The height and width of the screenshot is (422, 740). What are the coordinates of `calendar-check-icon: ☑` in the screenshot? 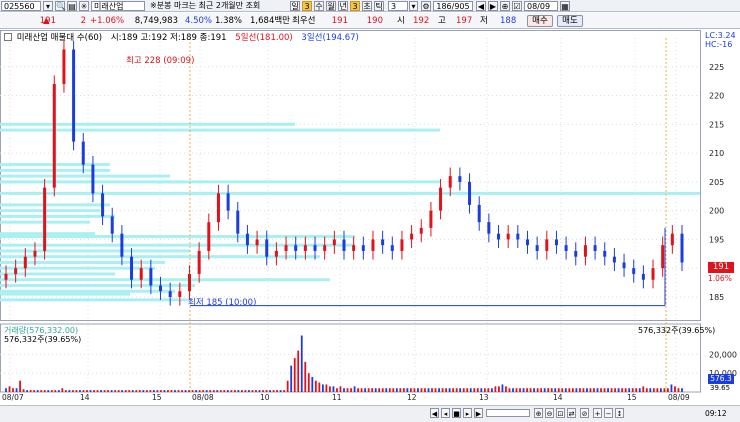 It's located at (517, 6).